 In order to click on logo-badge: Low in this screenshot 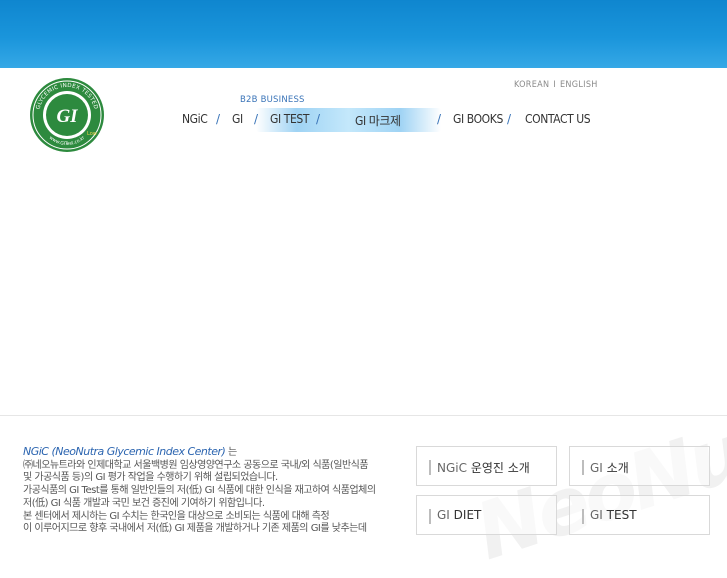, I will do `click(92, 134)`.